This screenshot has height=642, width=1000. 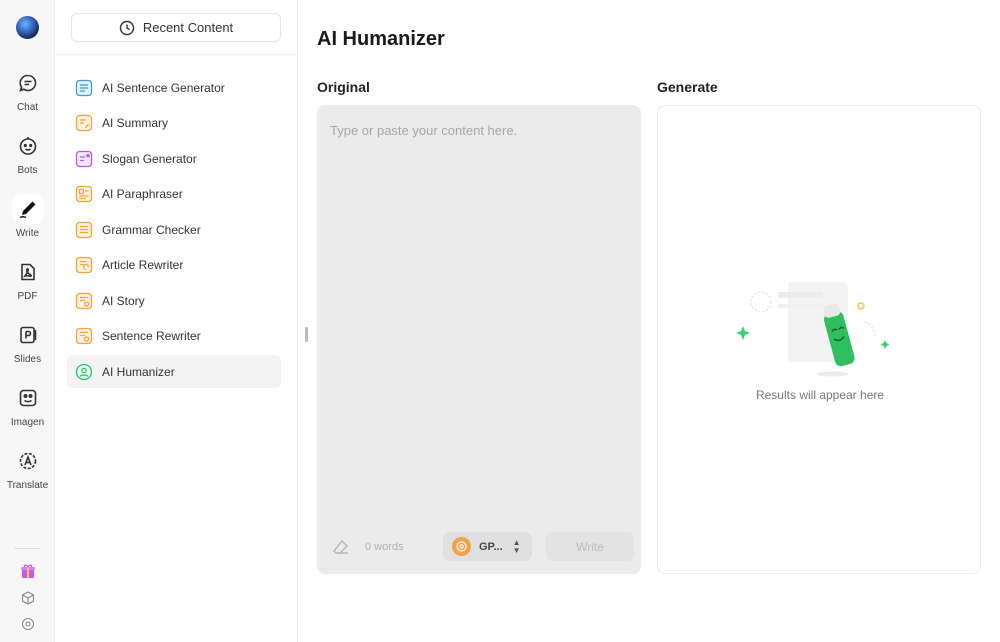 What do you see at coordinates (27, 272) in the screenshot?
I see `pdf-icon` at bounding box center [27, 272].